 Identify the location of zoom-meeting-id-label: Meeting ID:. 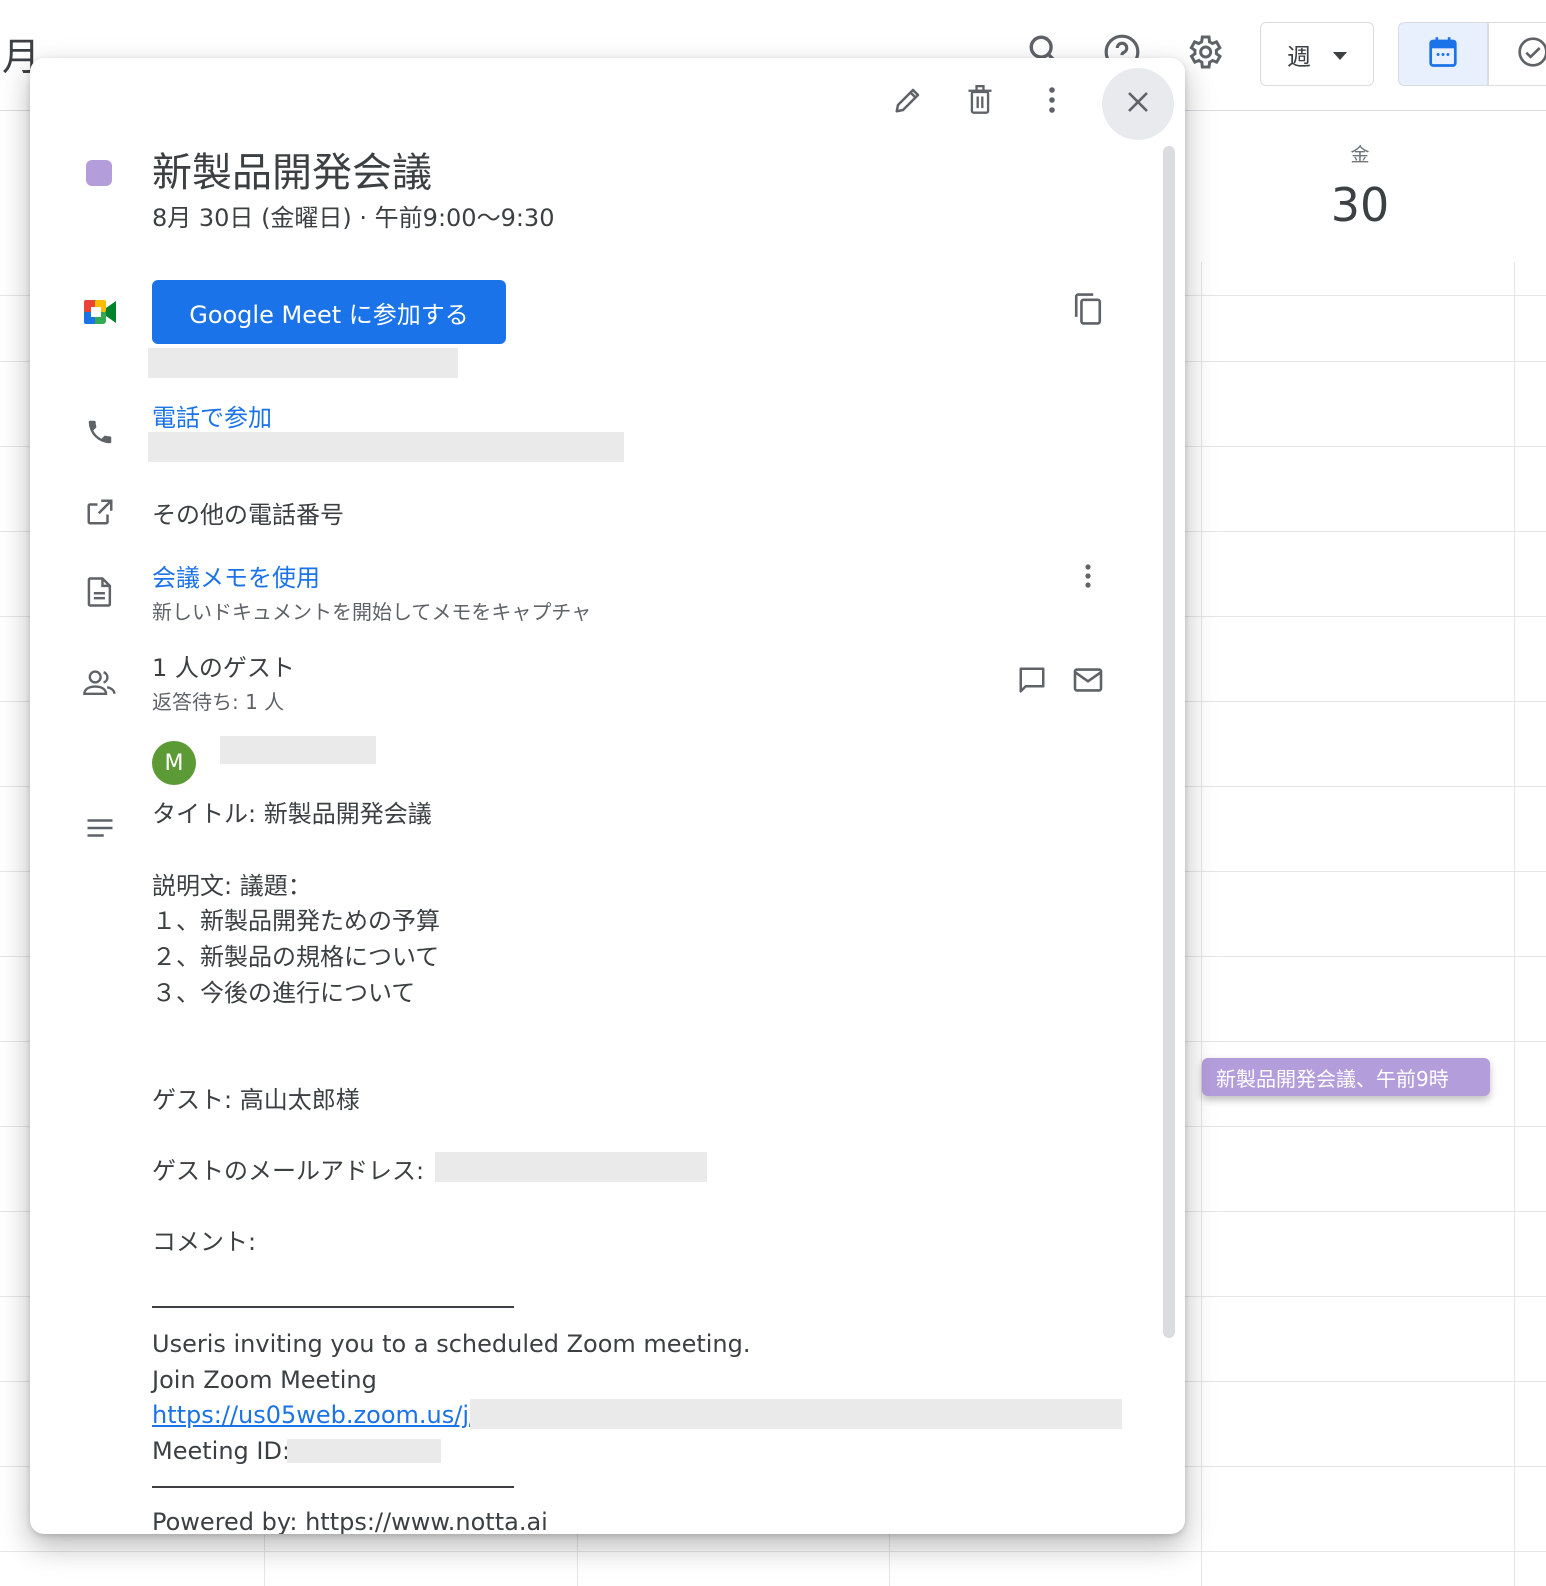
(221, 1451).